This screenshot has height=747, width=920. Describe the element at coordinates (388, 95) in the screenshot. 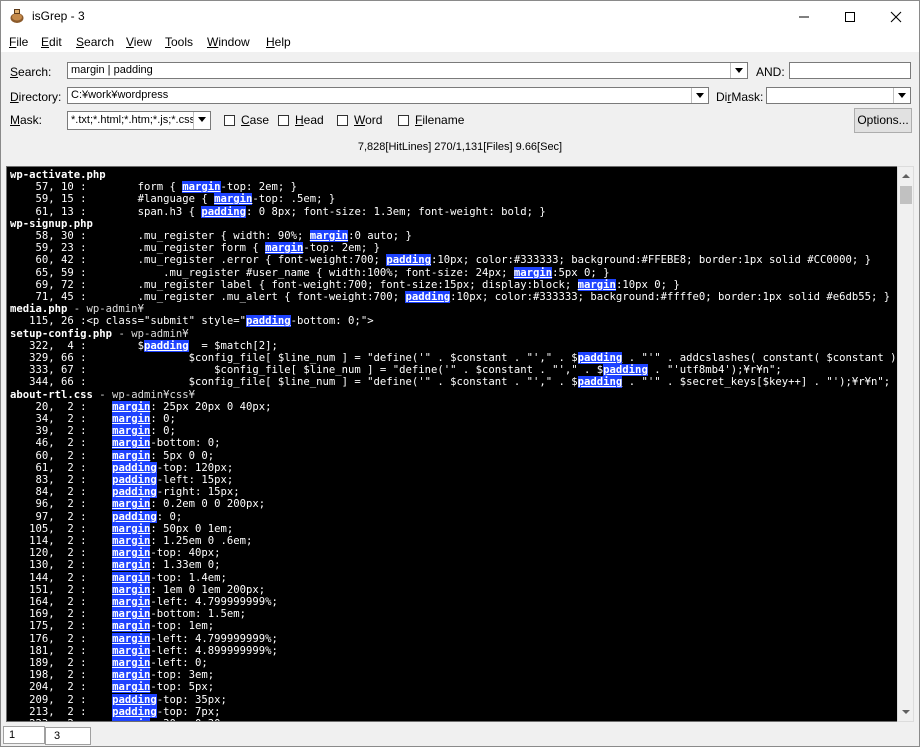

I see `directory-combobox: C:¥work¥wordpress` at that location.